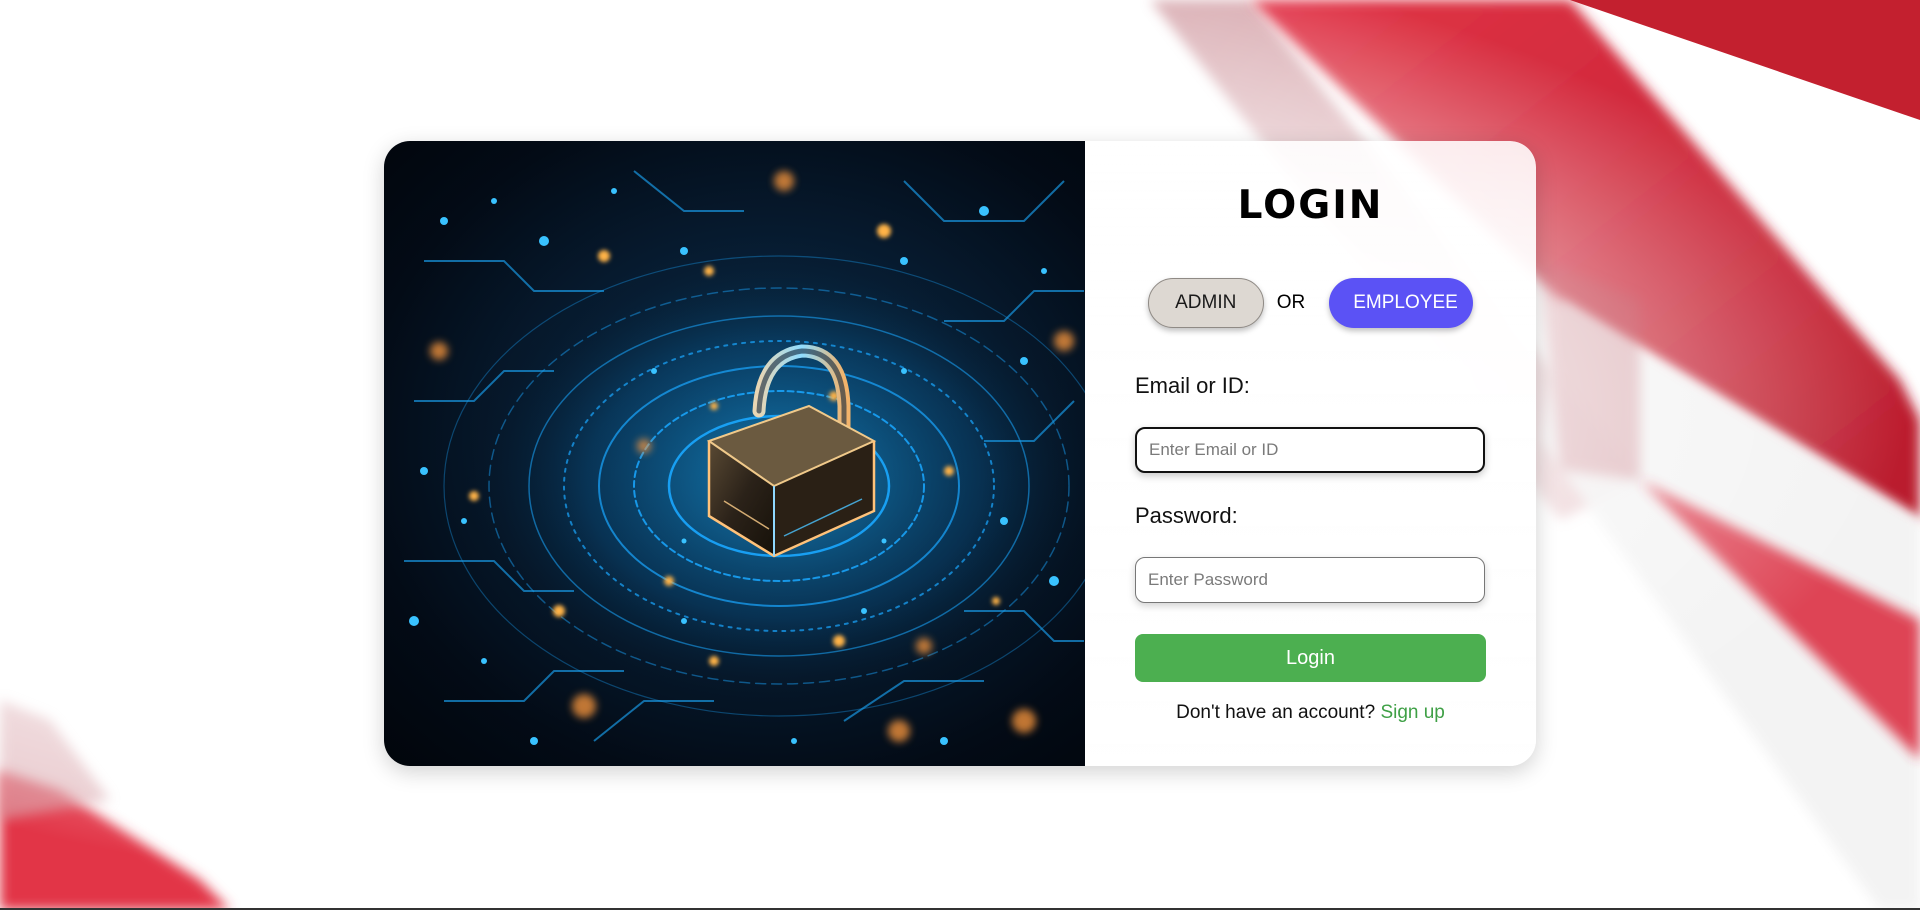 Image resolution: width=1920 pixels, height=910 pixels. Describe the element at coordinates (1310, 580) in the screenshot. I see `password-field` at that location.